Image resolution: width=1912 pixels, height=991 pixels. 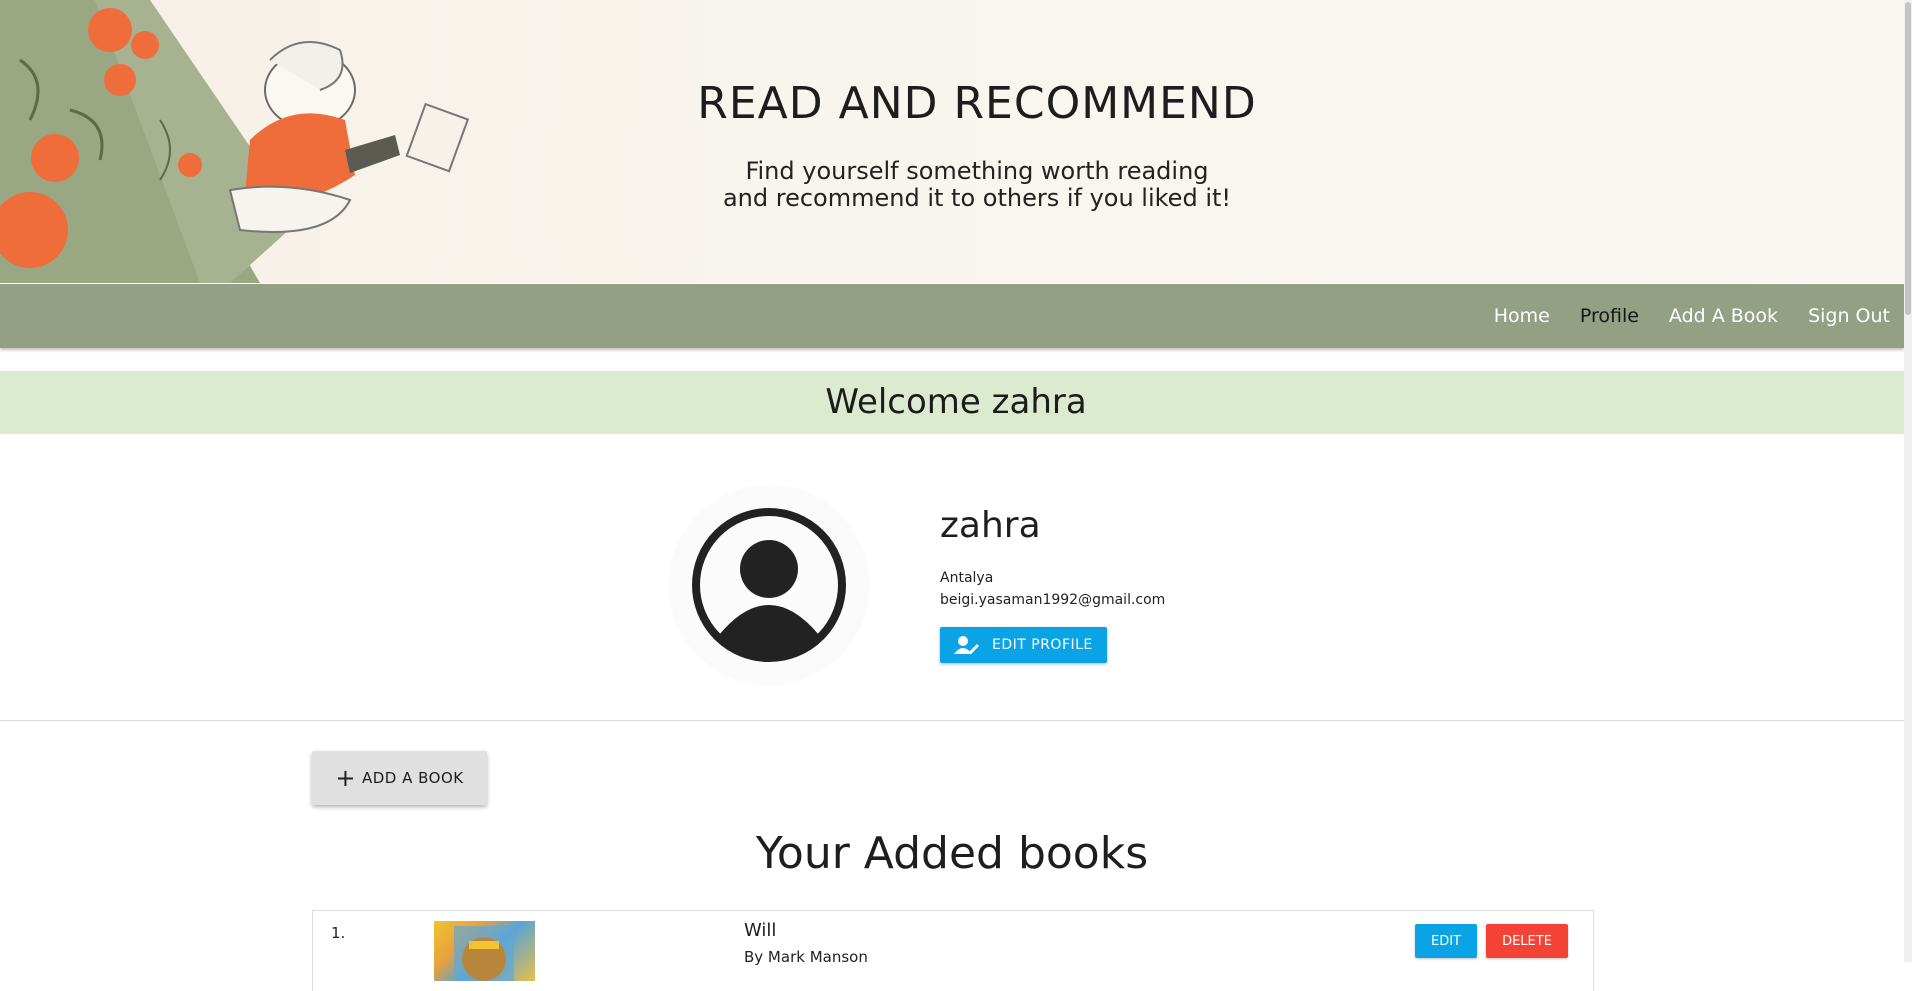 I want to click on add-book-button: + ADD A BOOK, so click(x=399, y=778).